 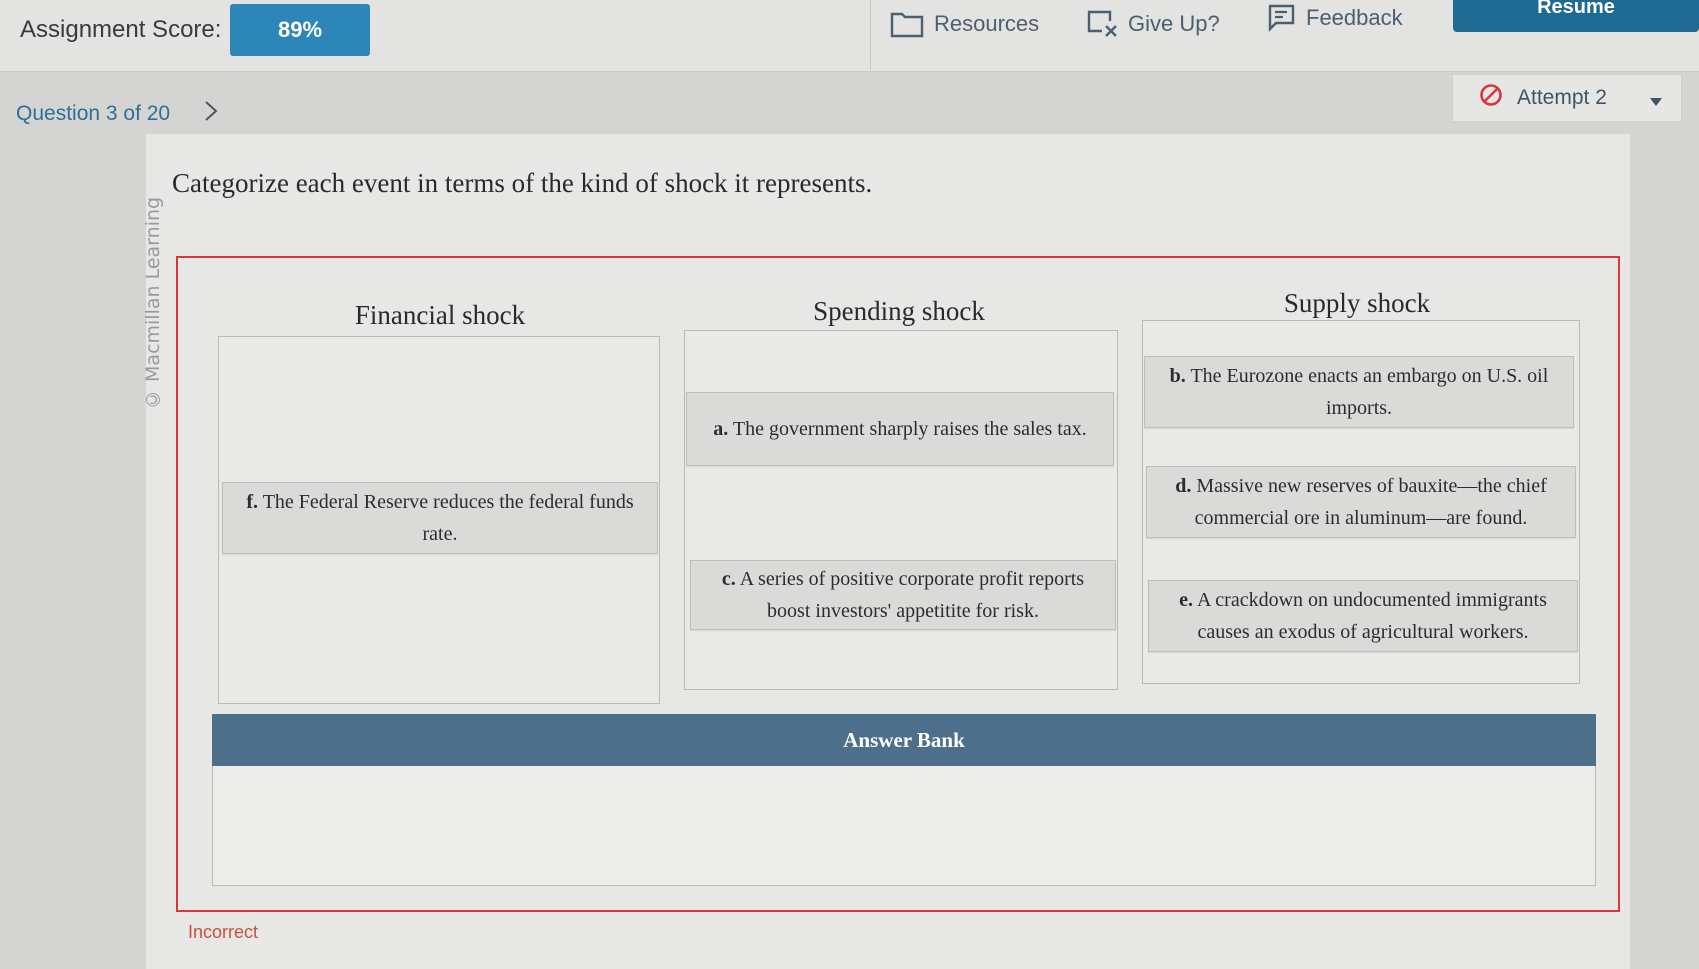 I want to click on no-entry-icon, so click(x=1491, y=98).